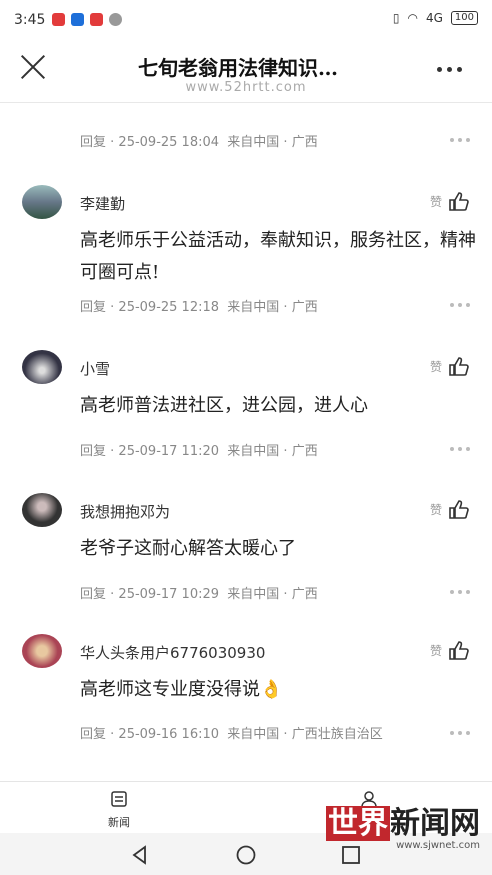 This screenshot has height=875, width=492. I want to click on comment-date: 25-09-25 18:04, so click(169, 142).